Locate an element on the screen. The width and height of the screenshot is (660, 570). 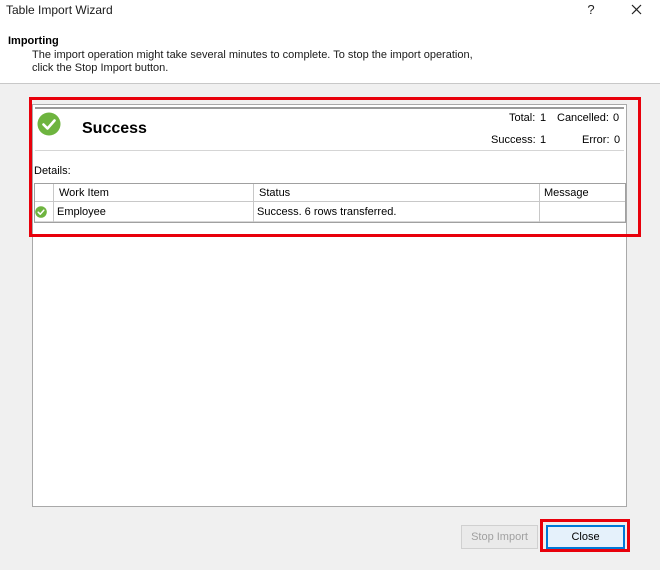
details-label: Details: is located at coordinates (52, 171).